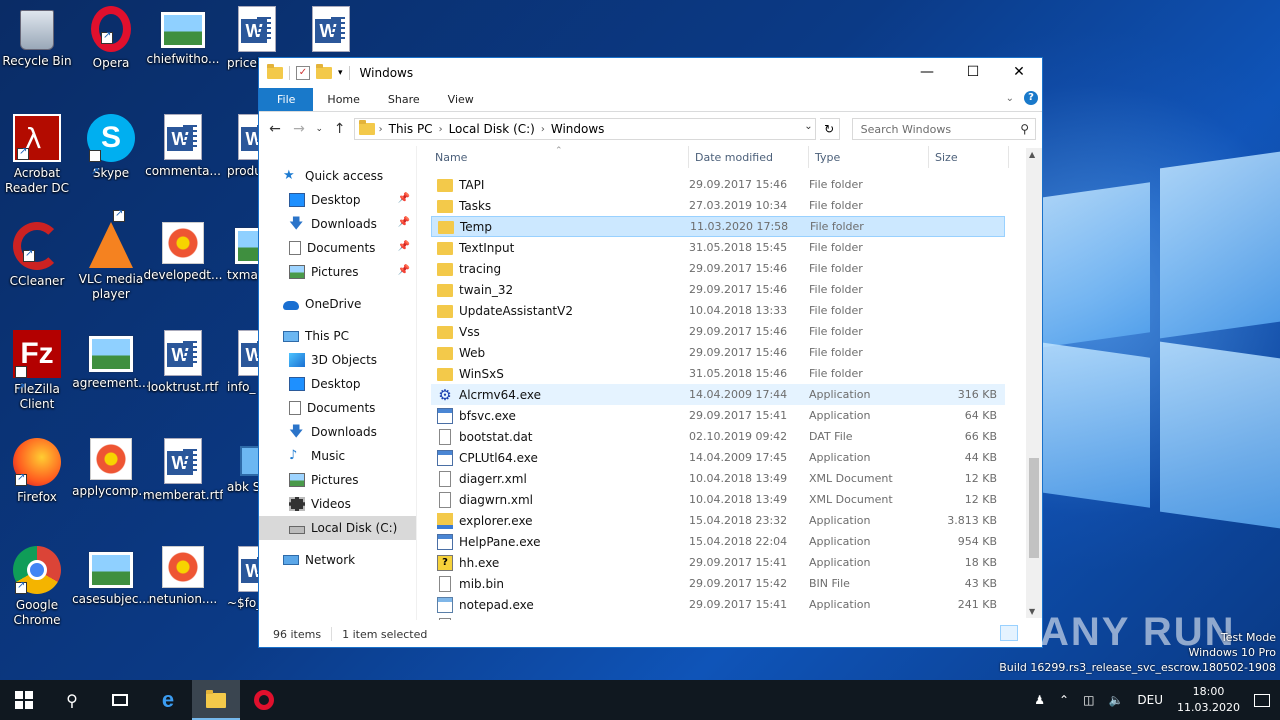 This screenshot has height=720, width=1280. I want to click on help-icon: ?, so click(1031, 98).